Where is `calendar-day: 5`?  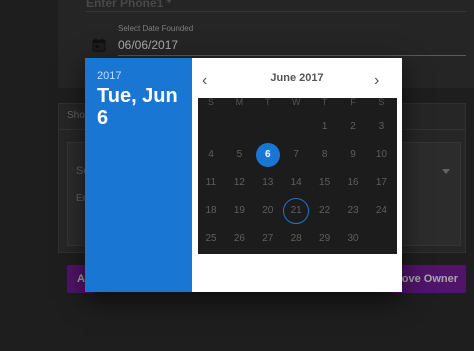 calendar-day: 5 is located at coordinates (239, 155).